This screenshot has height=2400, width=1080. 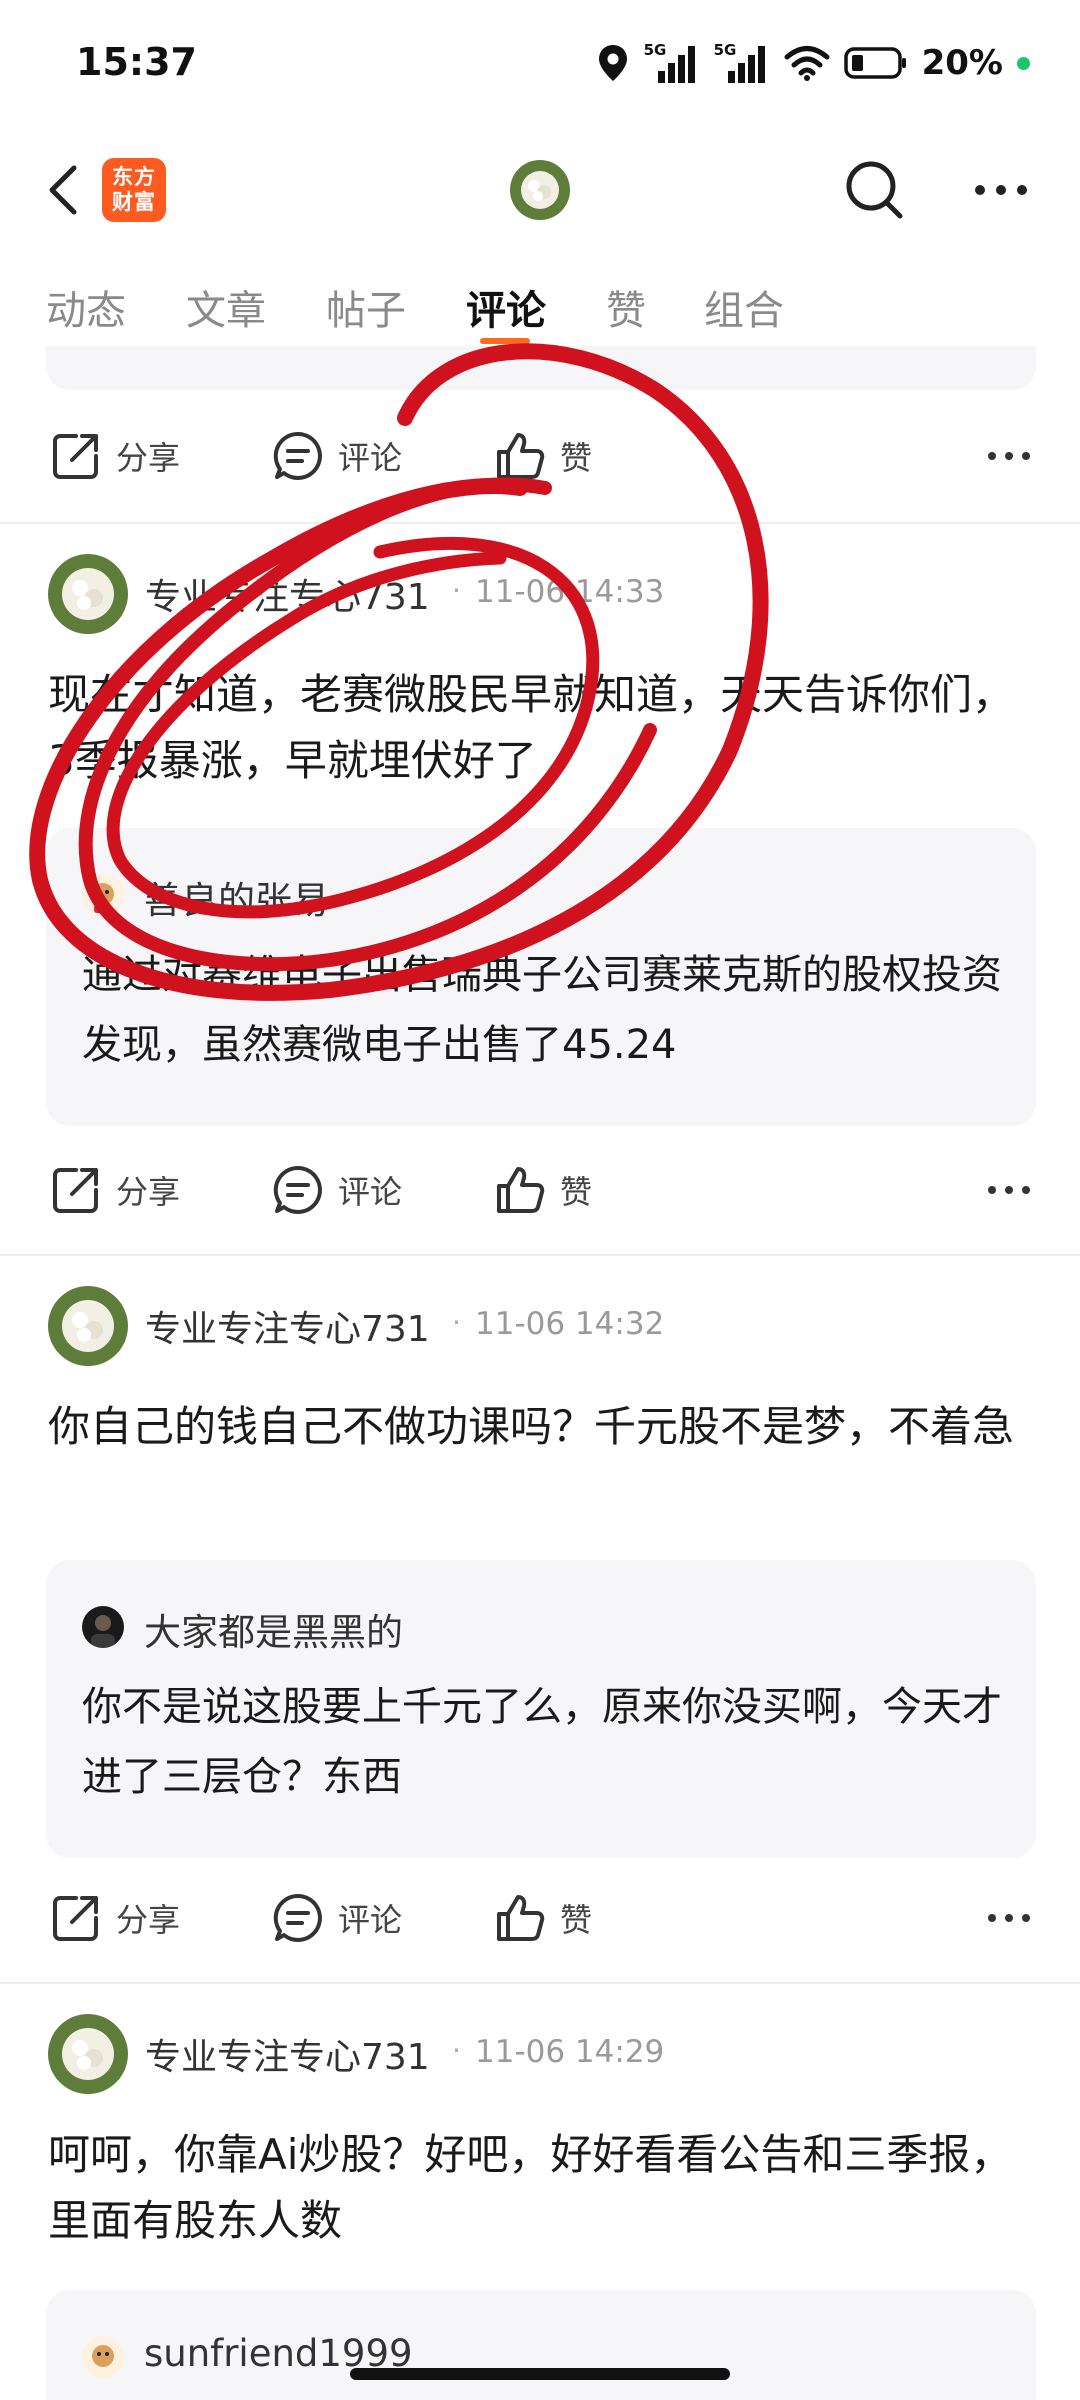 I want to click on more-options-button, so click(x=1001, y=190).